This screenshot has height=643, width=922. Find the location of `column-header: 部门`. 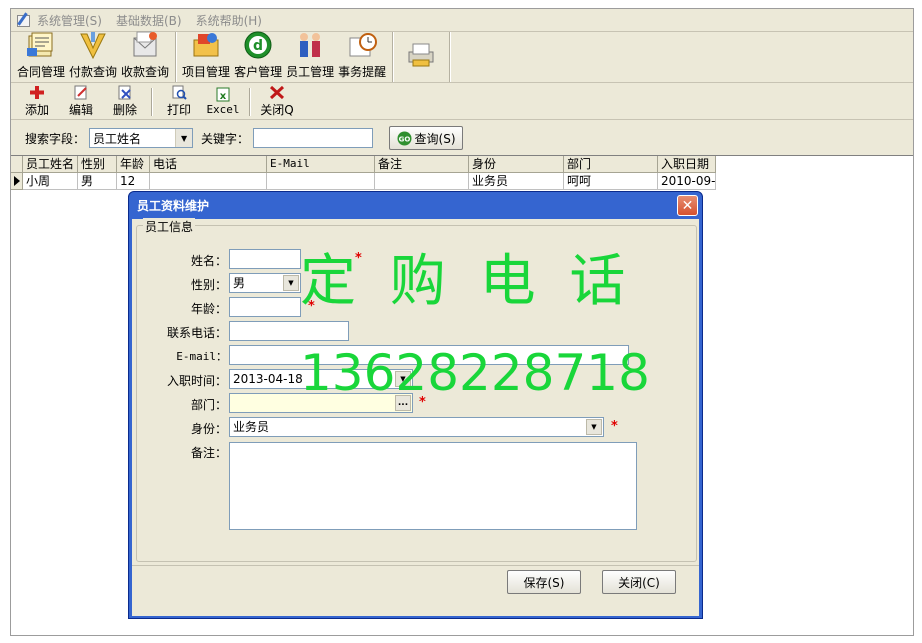

column-header: 部门 is located at coordinates (611, 164).